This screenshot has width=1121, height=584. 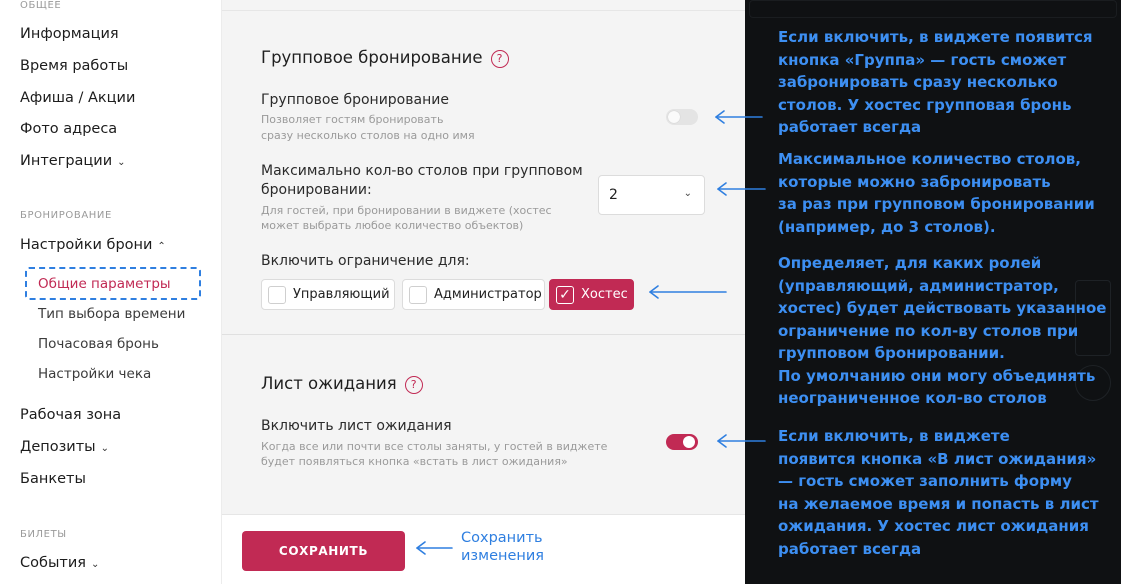 What do you see at coordinates (66, 215) in the screenshot?
I see `section-label-booking: БРОНИРОВАНИЕ` at bounding box center [66, 215].